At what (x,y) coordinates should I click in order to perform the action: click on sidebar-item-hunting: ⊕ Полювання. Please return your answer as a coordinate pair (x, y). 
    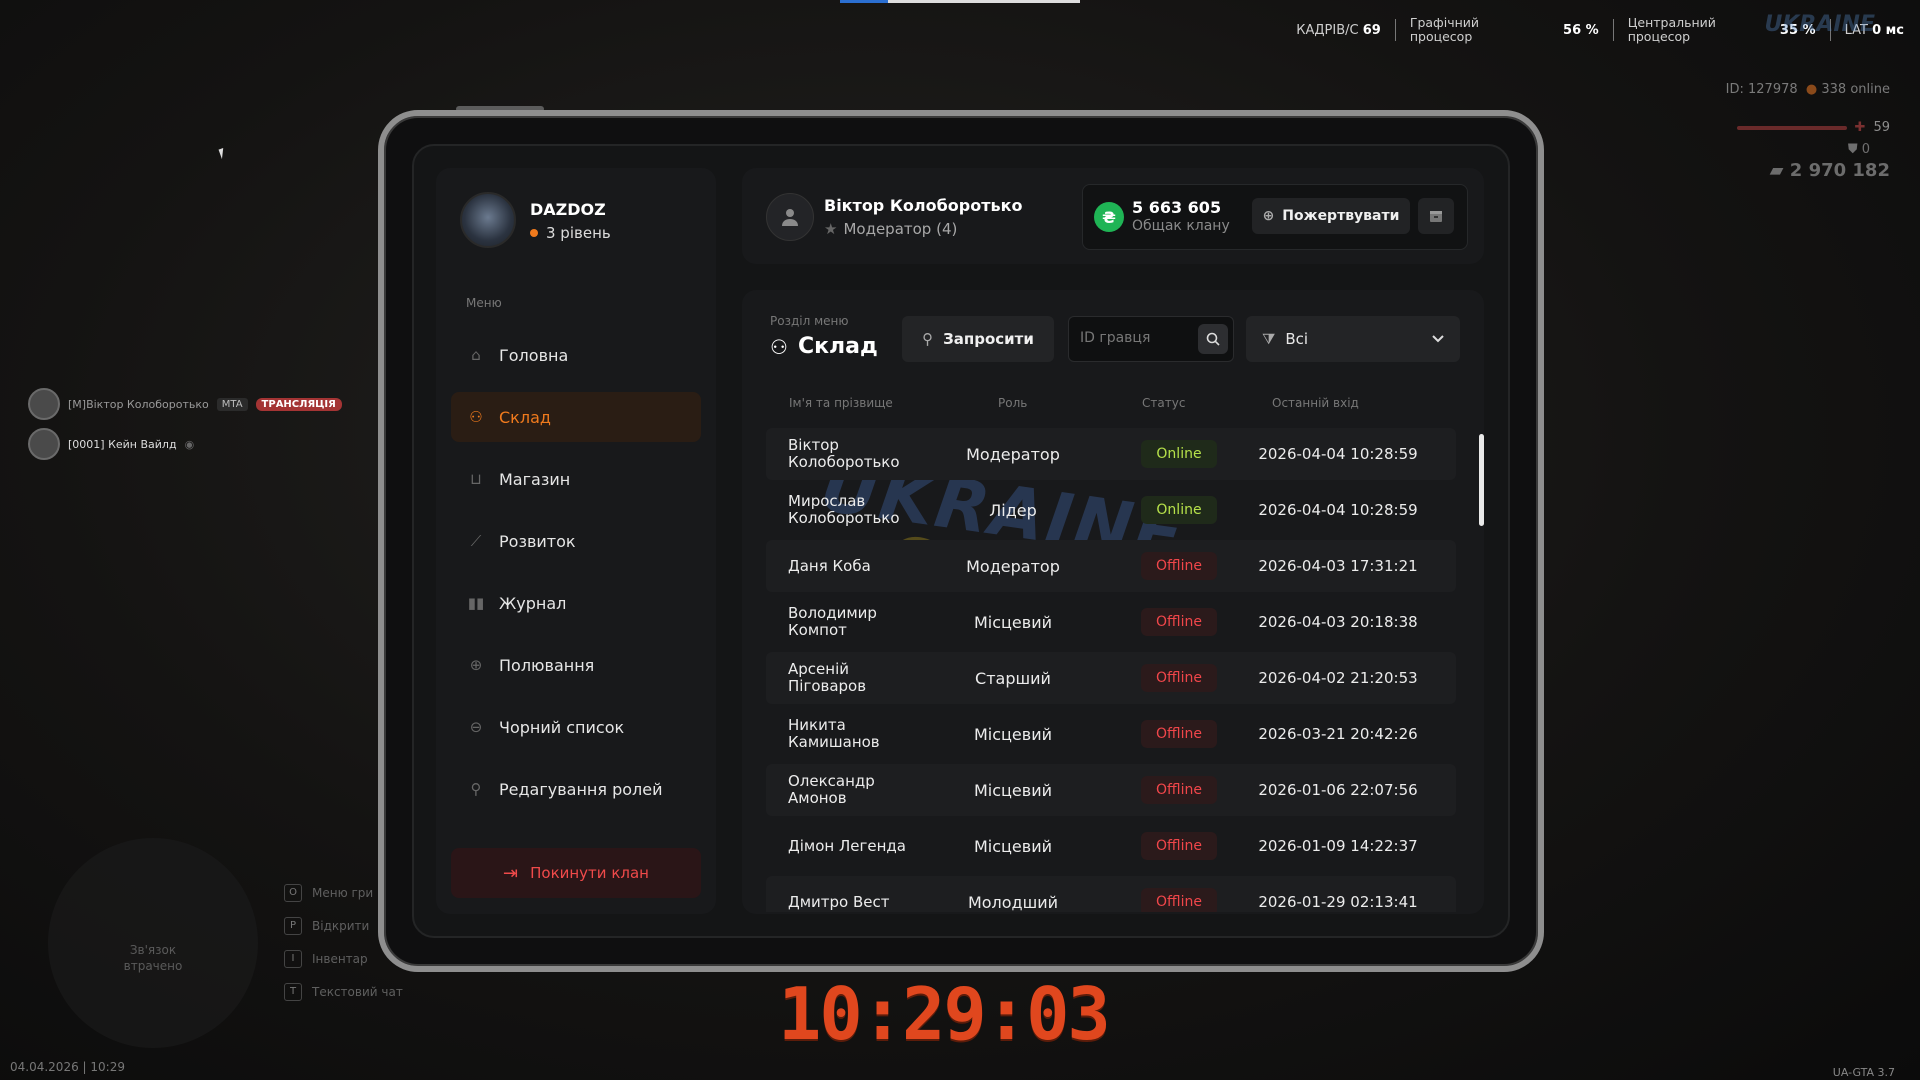
    Looking at the image, I should click on (576, 665).